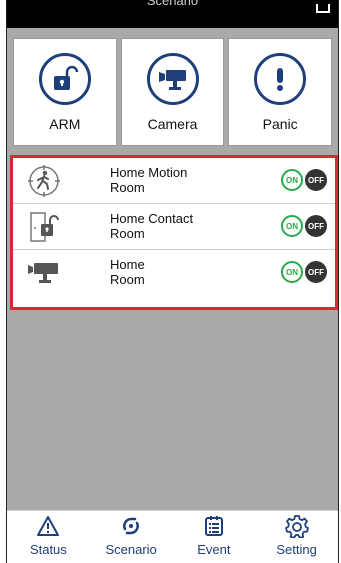  What do you see at coordinates (172, 124) in the screenshot?
I see `camera-label: Camera` at bounding box center [172, 124].